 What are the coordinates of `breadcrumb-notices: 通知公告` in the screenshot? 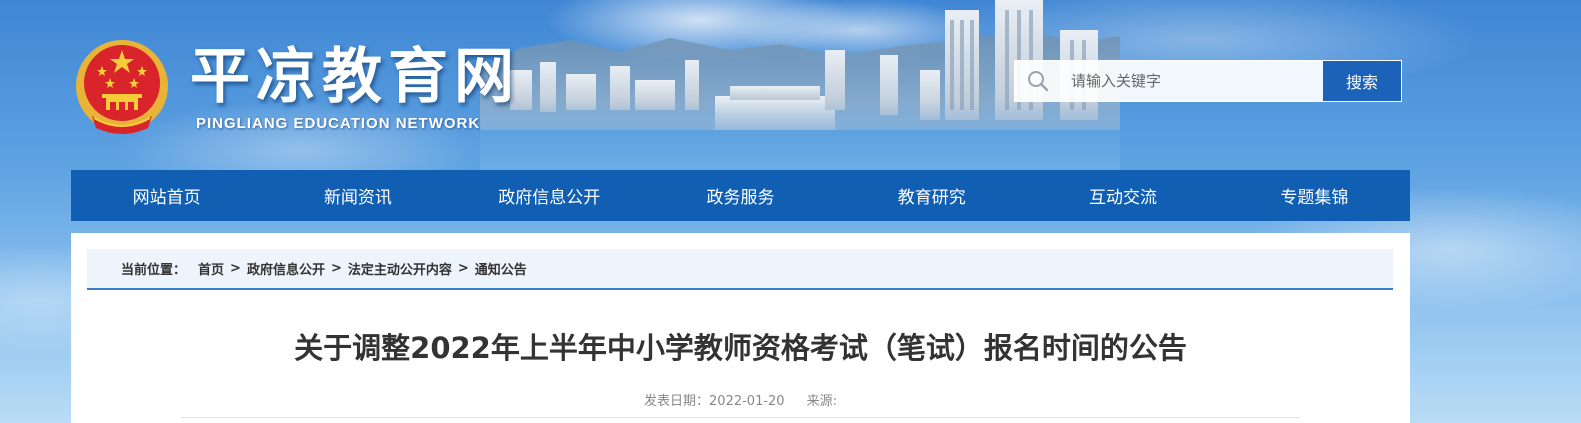 It's located at (501, 268).